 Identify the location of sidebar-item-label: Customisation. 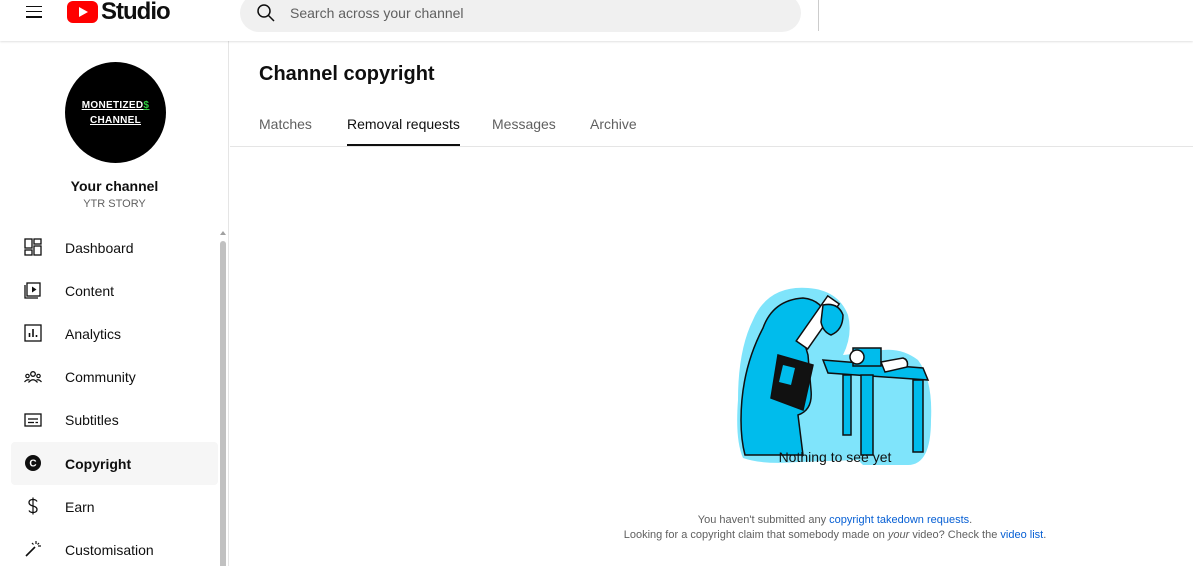
(109, 549).